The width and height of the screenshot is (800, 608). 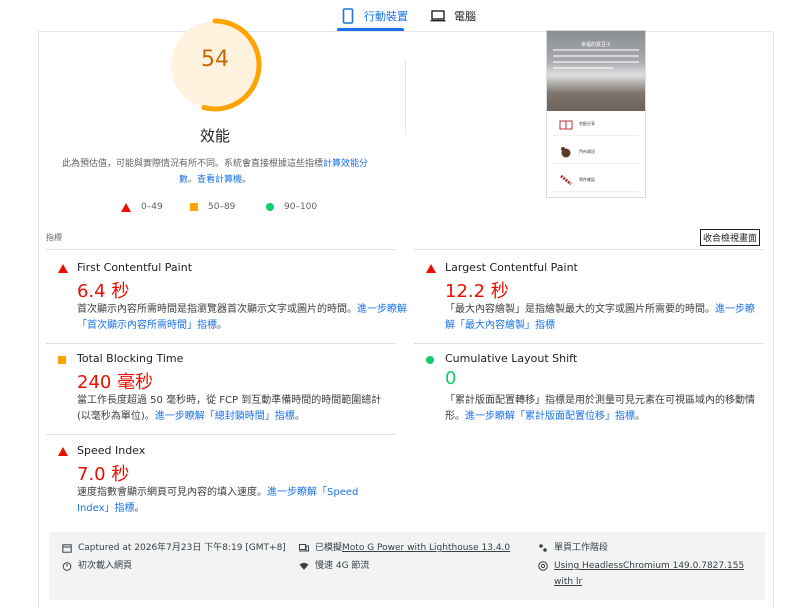 I want to click on device-tabs: 行動裝置 電腦, so click(x=400, y=16).